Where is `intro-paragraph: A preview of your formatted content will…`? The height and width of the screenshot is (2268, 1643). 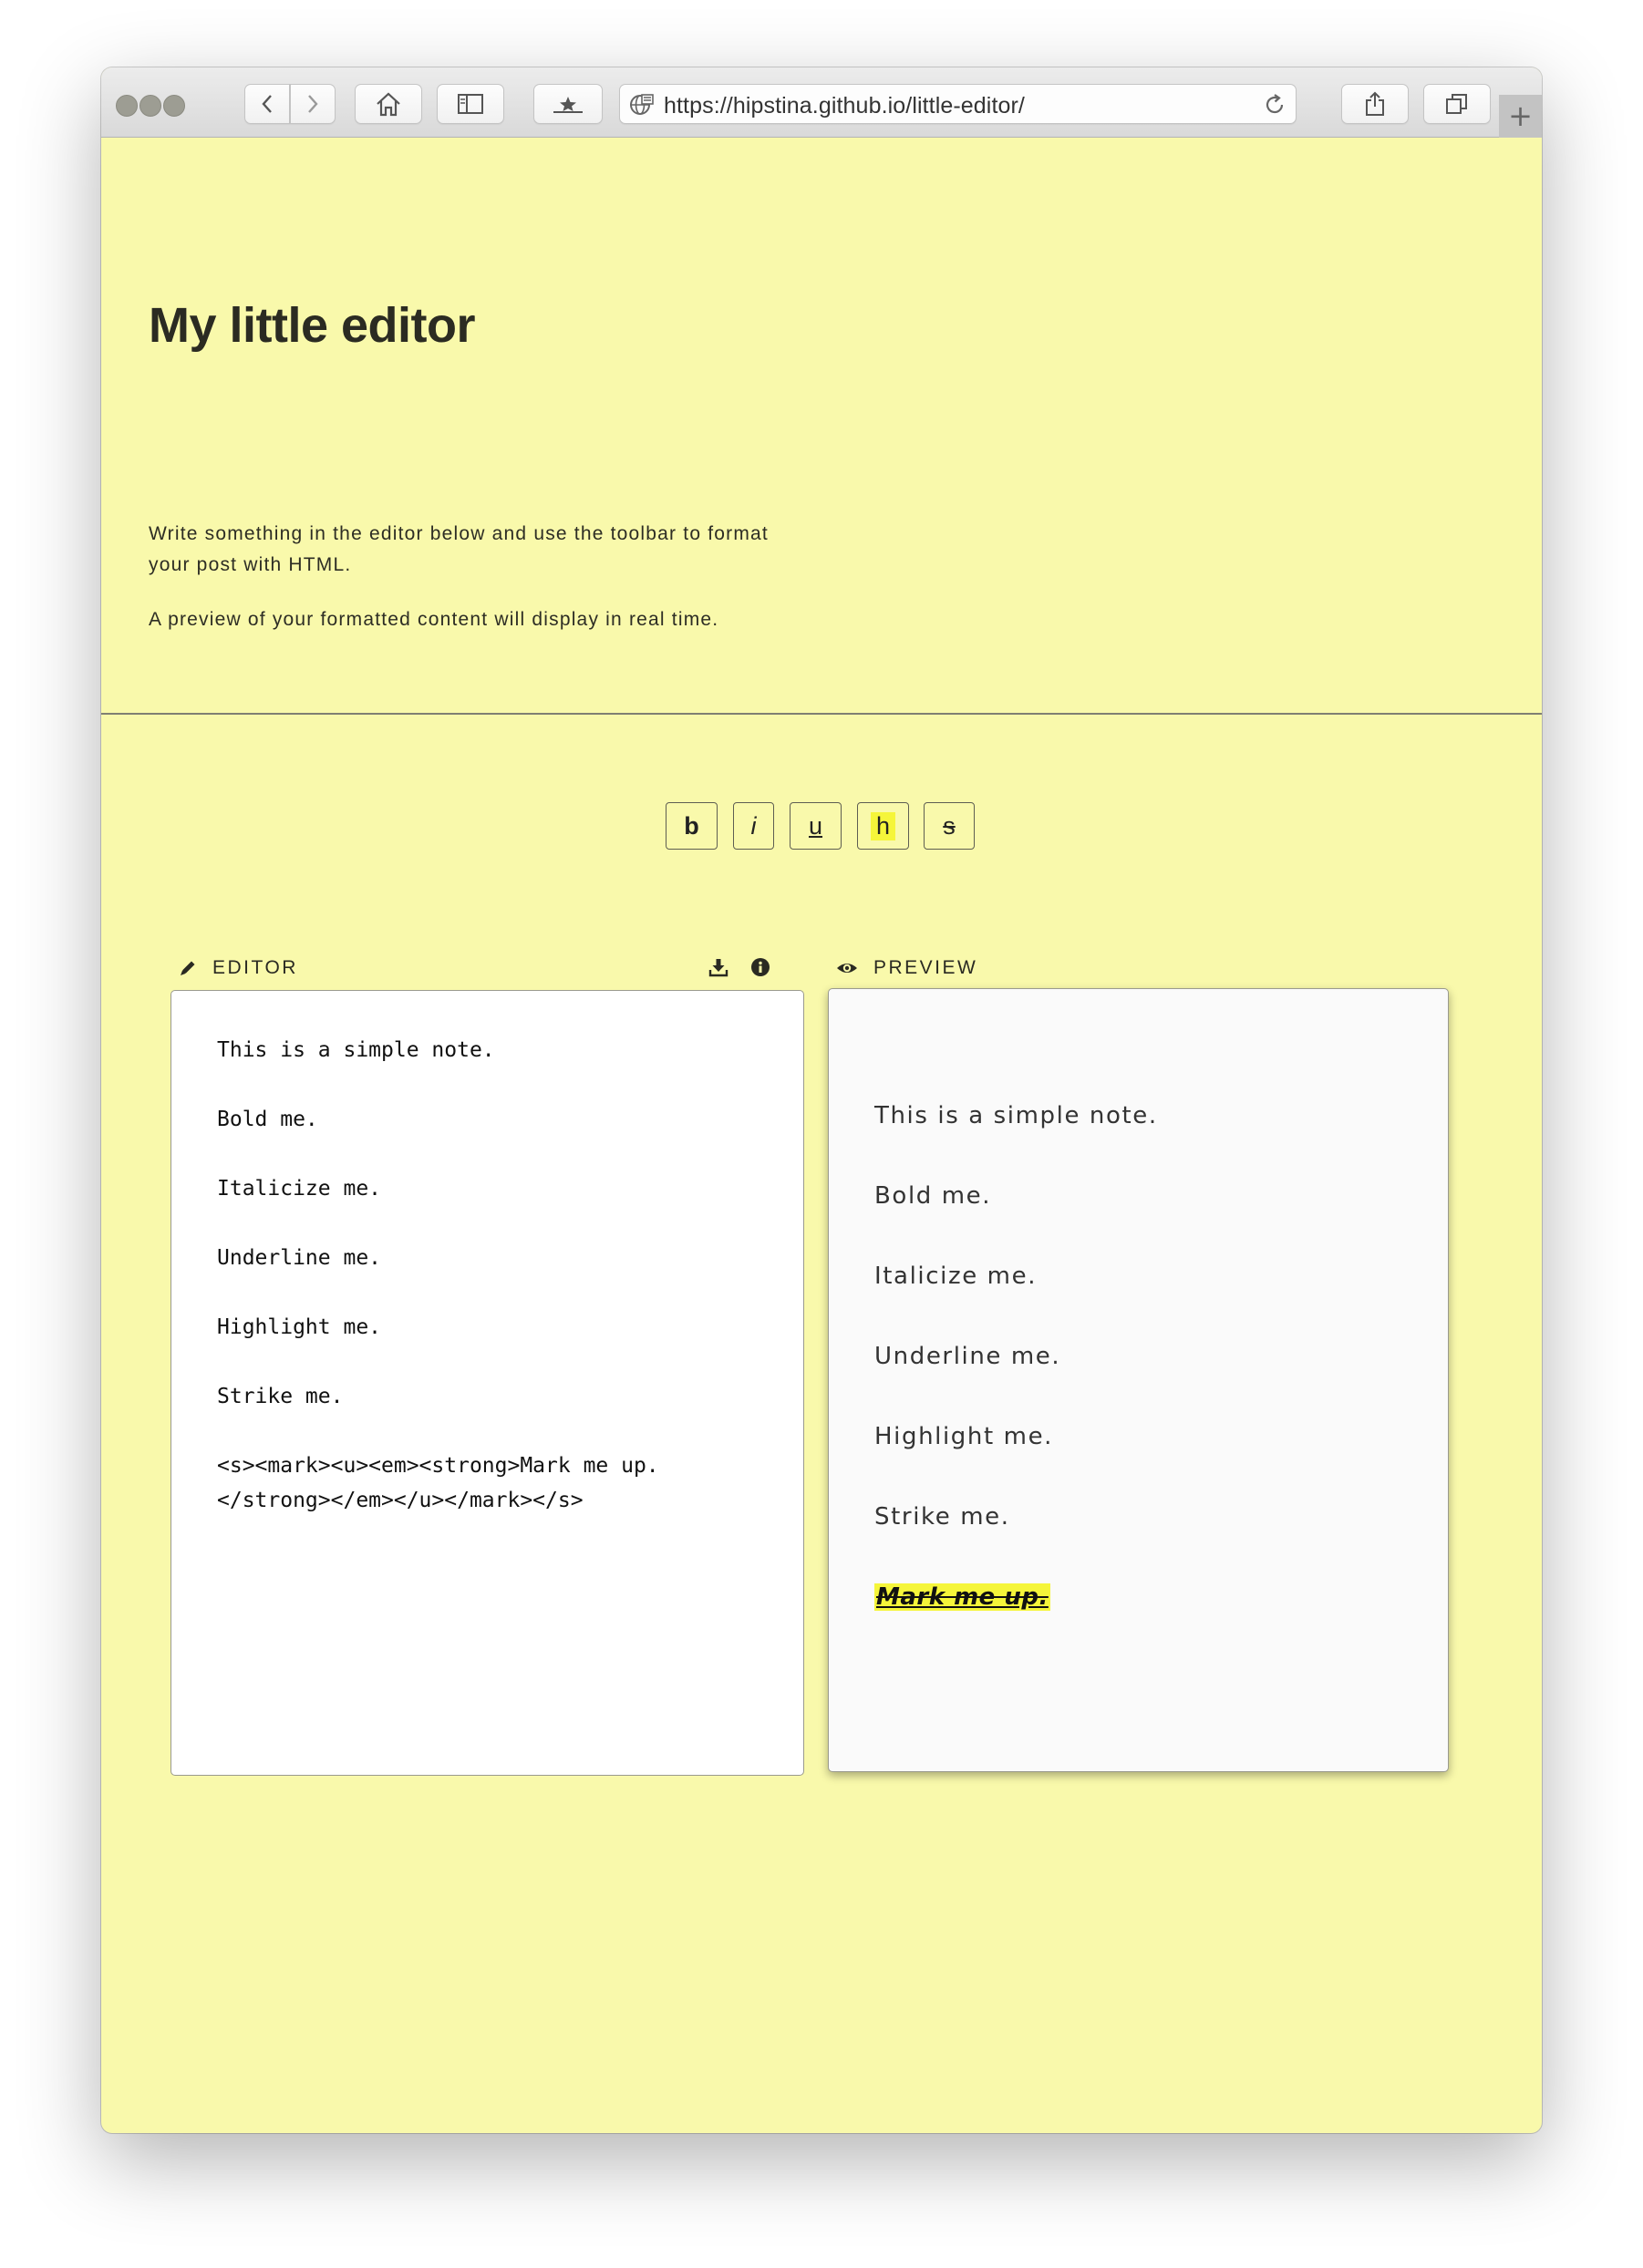
intro-paragraph: A preview of your formatted content will… is located at coordinates (434, 619).